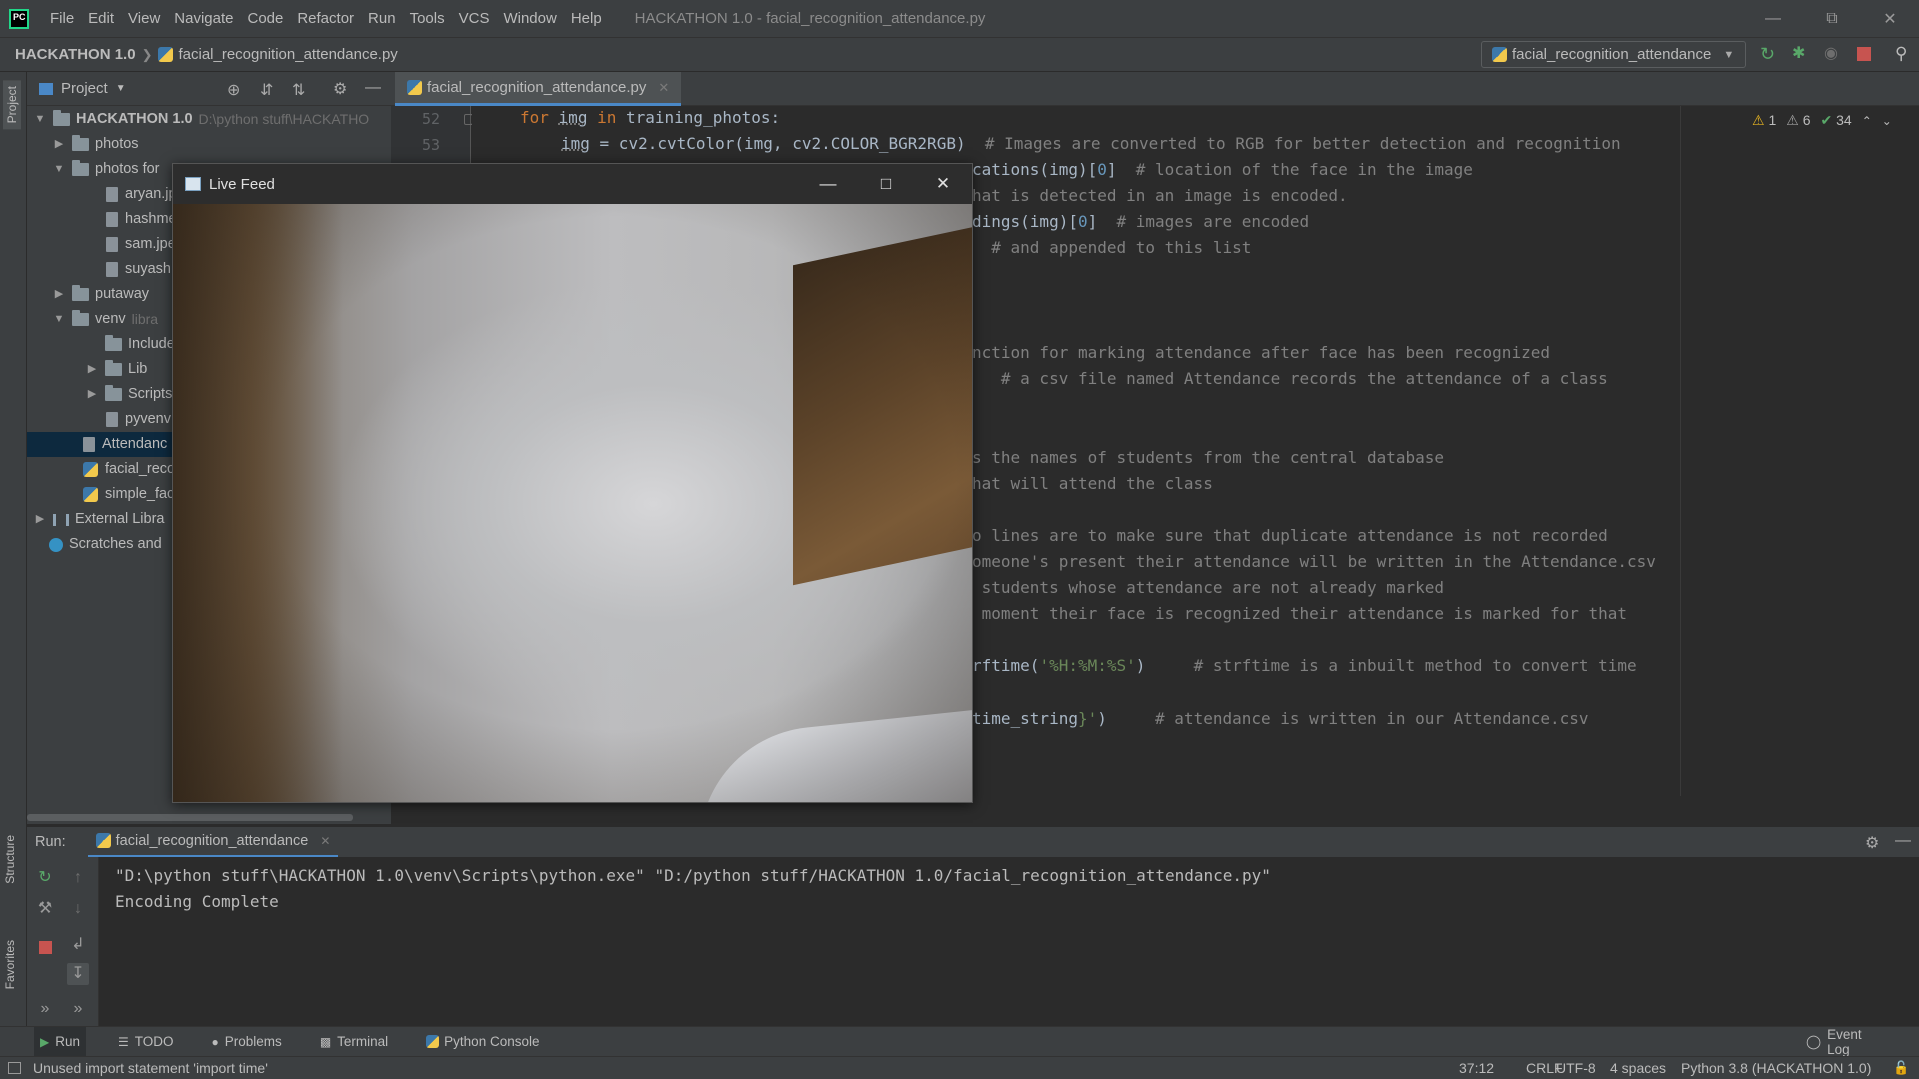 This screenshot has width=1919, height=1079. Describe the element at coordinates (474, 18) in the screenshot. I see `menu-vcs: VCS` at that location.